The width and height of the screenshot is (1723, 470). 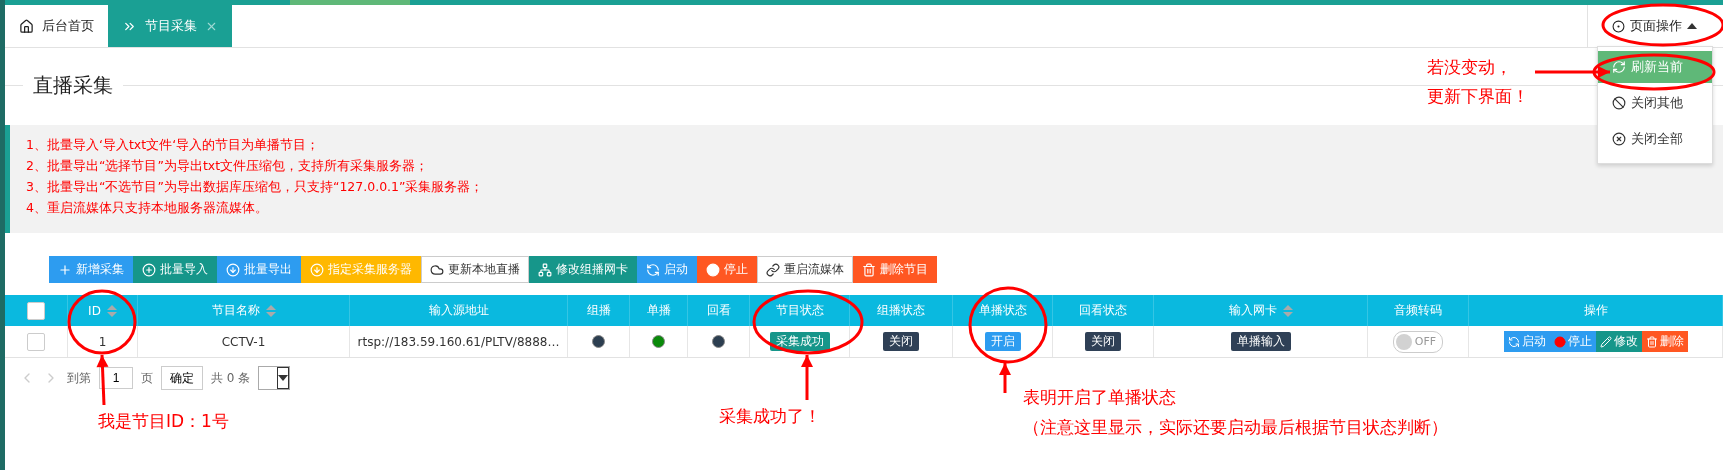 I want to click on column-header: 回看状态, so click(x=1103, y=310).